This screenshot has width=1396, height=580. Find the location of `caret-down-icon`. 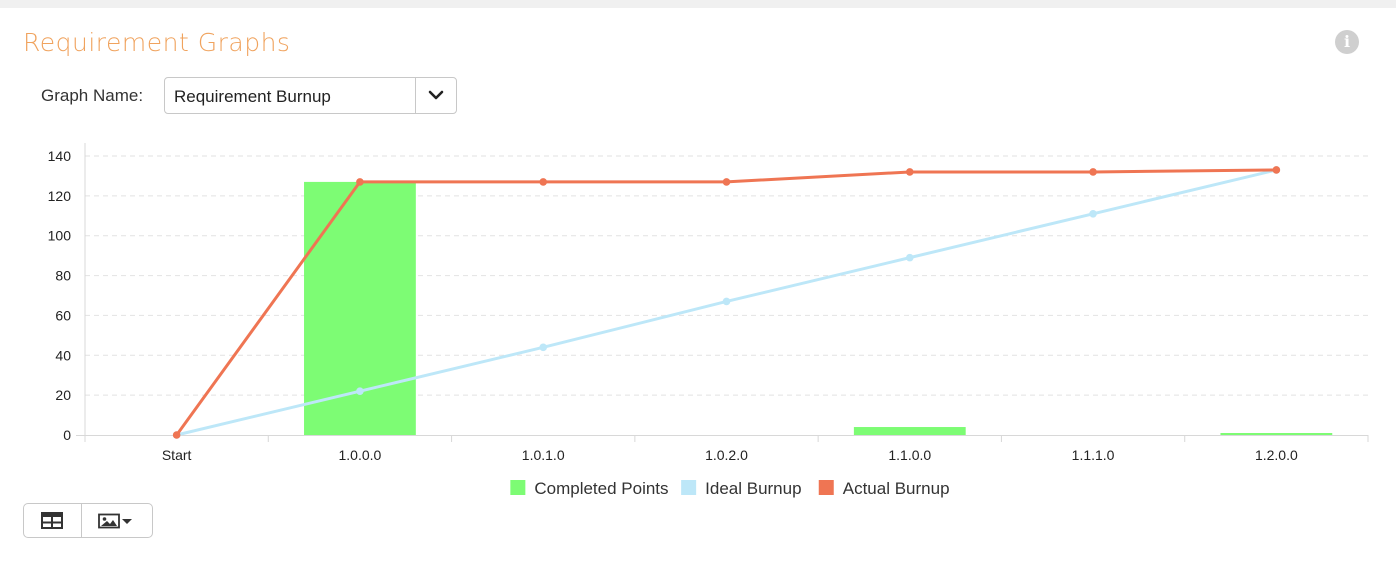

caret-down-icon is located at coordinates (126, 521).